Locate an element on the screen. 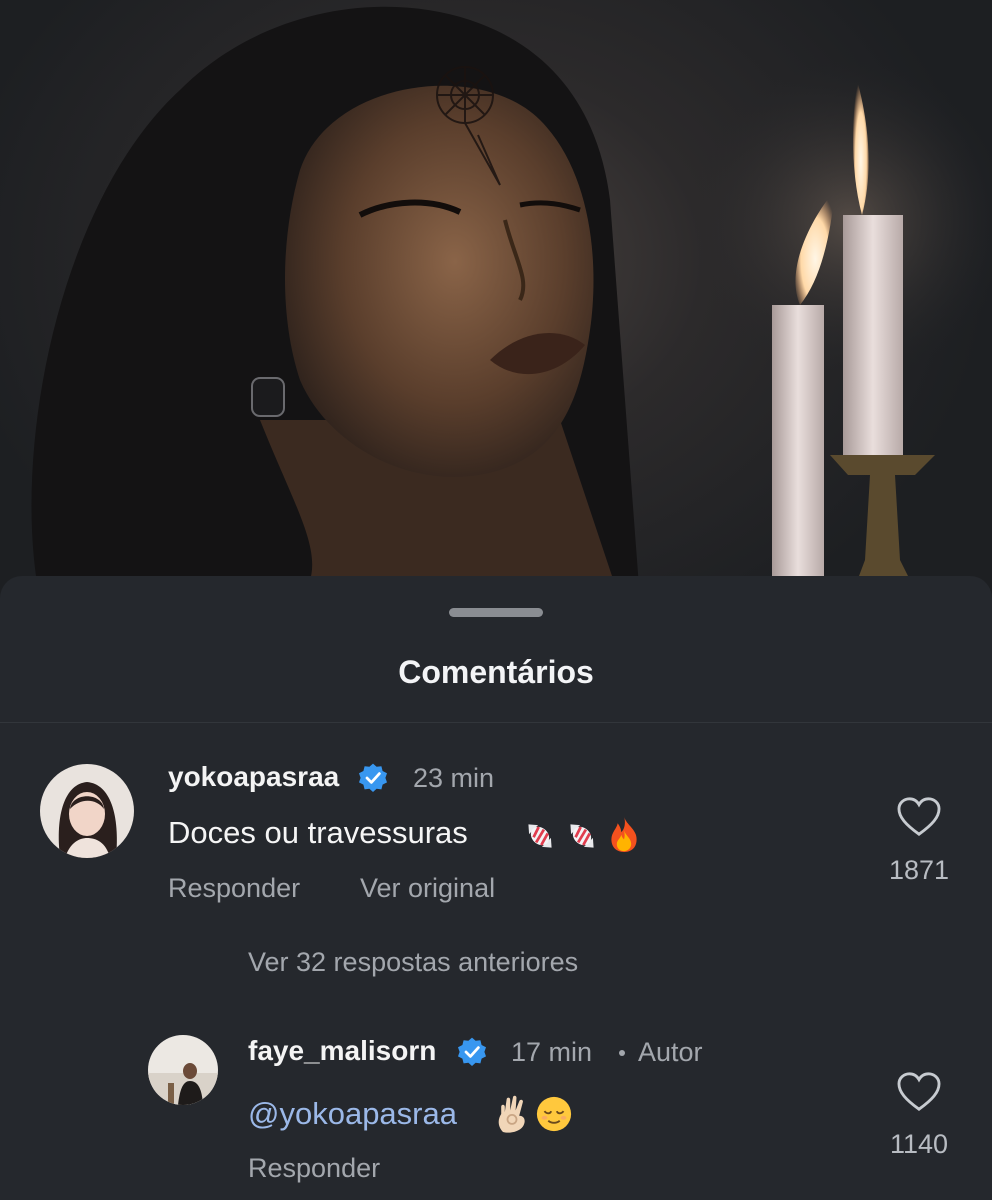 The height and width of the screenshot is (1200, 992). divider is located at coordinates (496, 722).